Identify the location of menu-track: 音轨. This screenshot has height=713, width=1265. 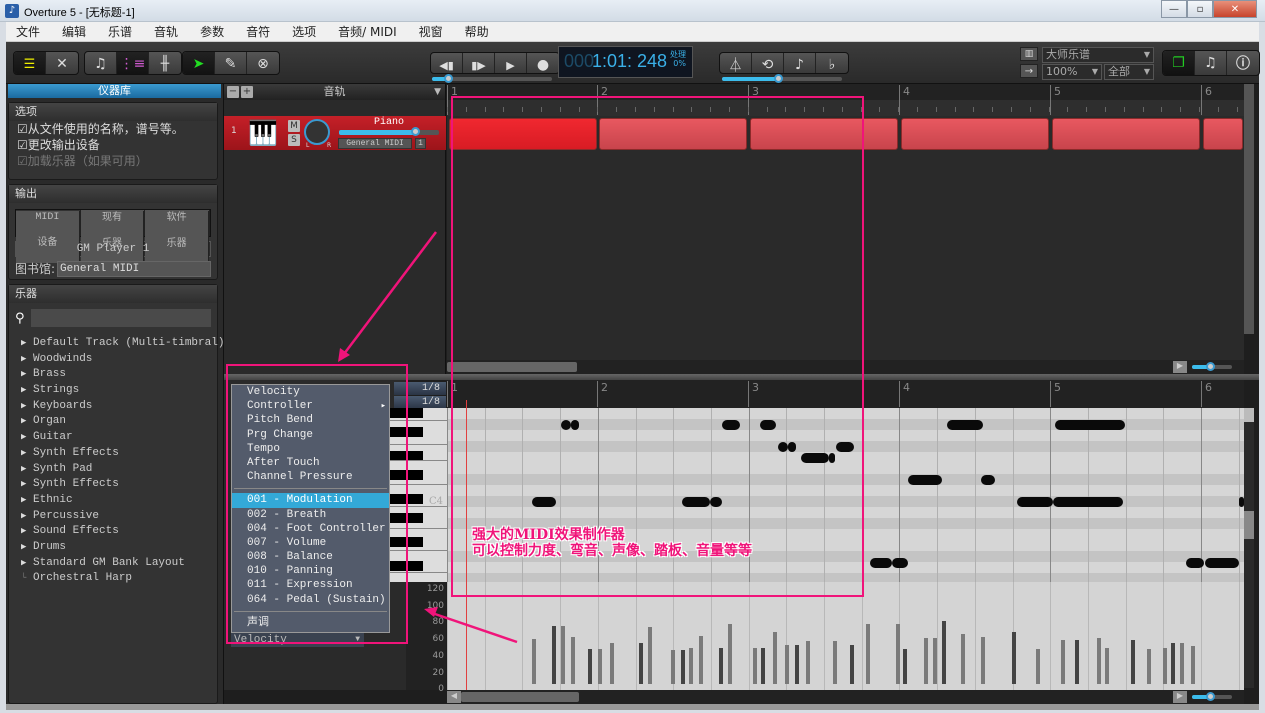
(166, 31).